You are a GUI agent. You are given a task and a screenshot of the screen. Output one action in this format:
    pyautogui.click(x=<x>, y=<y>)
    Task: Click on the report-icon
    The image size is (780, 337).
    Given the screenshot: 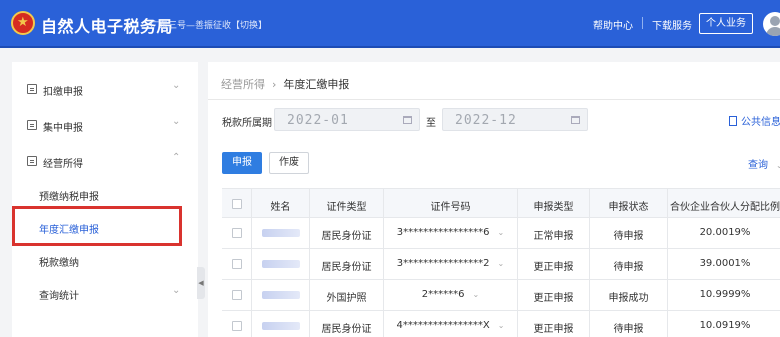 What is the action you would take?
    pyautogui.click(x=32, y=89)
    